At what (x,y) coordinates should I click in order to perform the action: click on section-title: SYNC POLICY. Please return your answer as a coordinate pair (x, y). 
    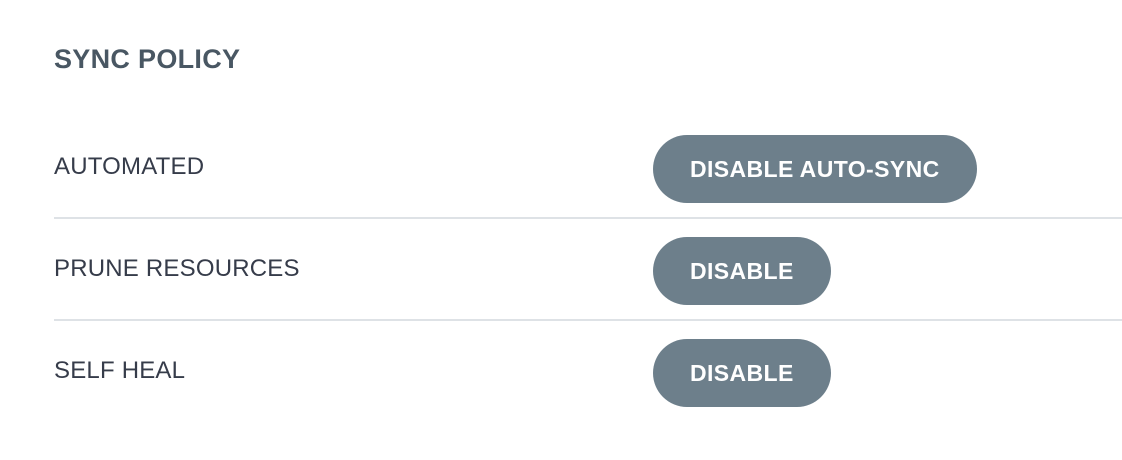
    Looking at the image, I should click on (147, 59).